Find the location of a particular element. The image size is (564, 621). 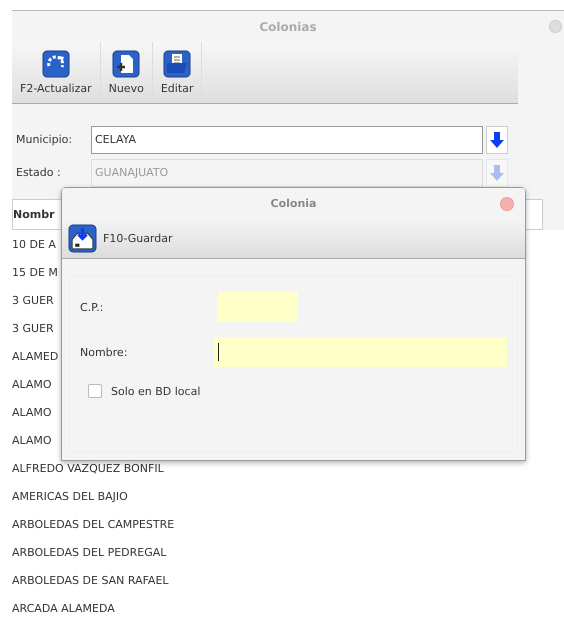

checkbox is located at coordinates (95, 391).